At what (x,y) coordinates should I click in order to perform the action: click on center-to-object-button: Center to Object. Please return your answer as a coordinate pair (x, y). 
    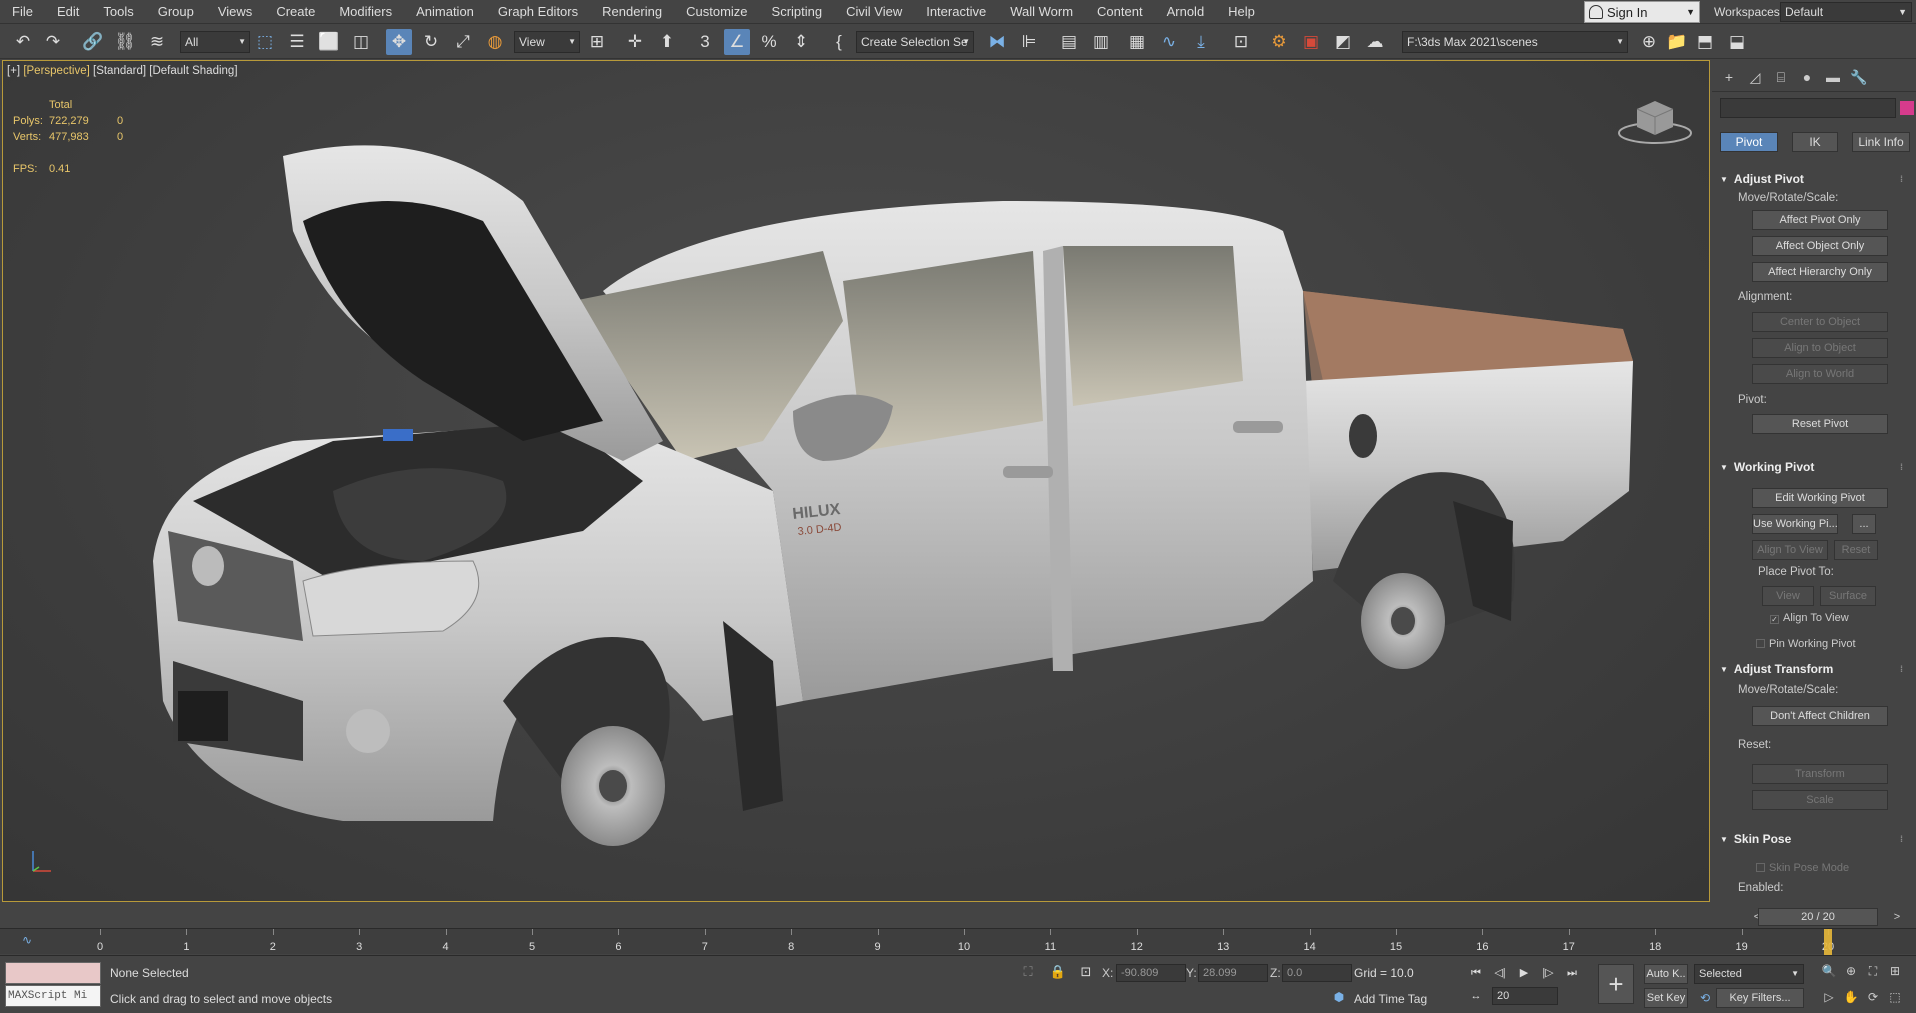
    Looking at the image, I should click on (1820, 322).